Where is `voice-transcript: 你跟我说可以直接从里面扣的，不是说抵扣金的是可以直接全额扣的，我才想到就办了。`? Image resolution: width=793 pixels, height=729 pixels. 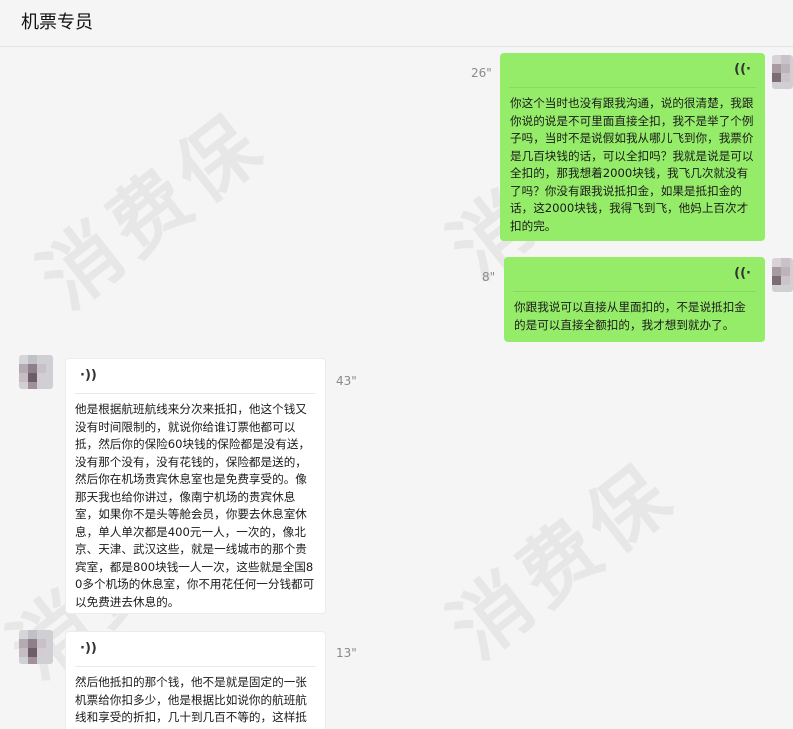 voice-transcript: 你跟我说可以直接从里面扣的，不是说抵扣金的是可以直接全额扣的，我才想到就办了。 is located at coordinates (630, 316).